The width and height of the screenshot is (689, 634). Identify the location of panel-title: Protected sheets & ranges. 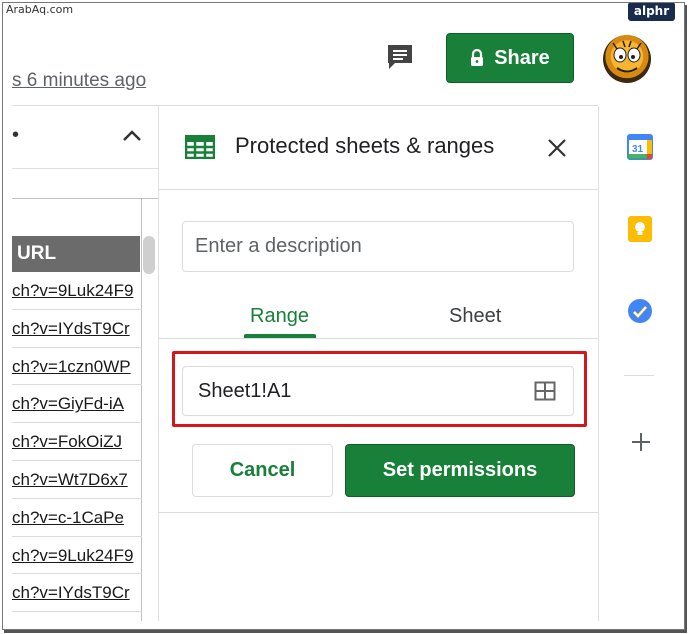
(365, 145).